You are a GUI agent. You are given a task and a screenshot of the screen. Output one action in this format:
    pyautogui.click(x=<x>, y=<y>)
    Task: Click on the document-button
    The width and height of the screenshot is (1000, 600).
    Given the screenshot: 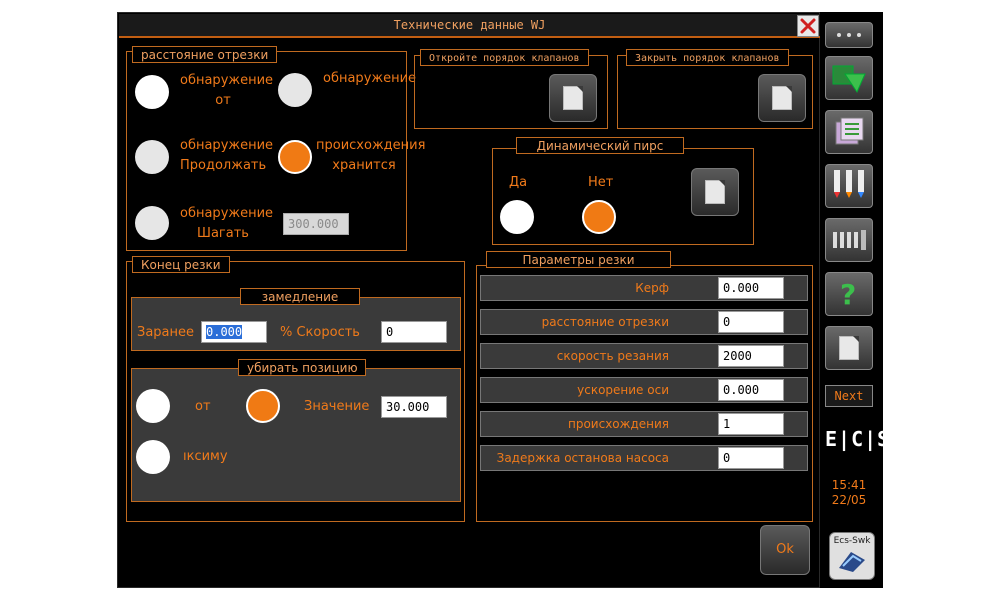 What is the action you would take?
    pyautogui.click(x=849, y=348)
    